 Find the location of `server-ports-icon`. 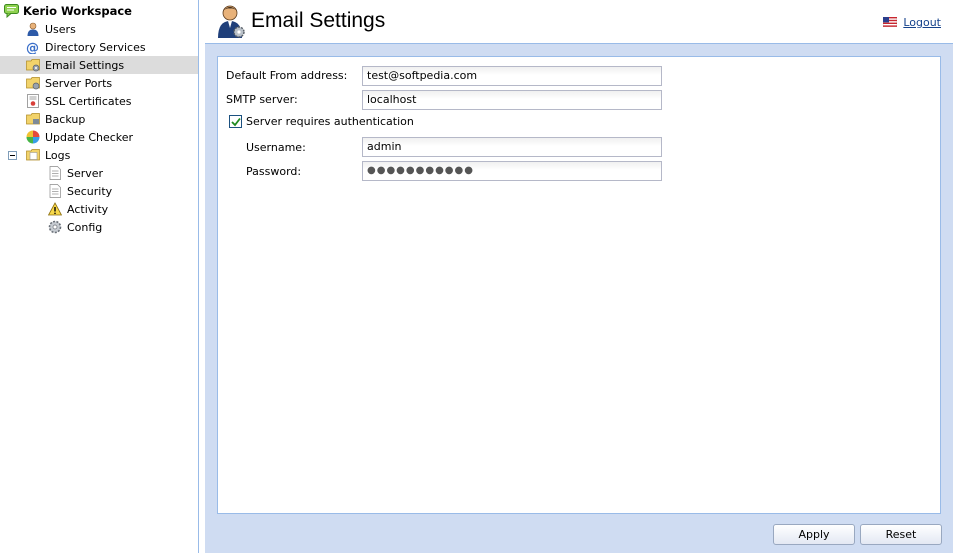

server-ports-icon is located at coordinates (33, 83).